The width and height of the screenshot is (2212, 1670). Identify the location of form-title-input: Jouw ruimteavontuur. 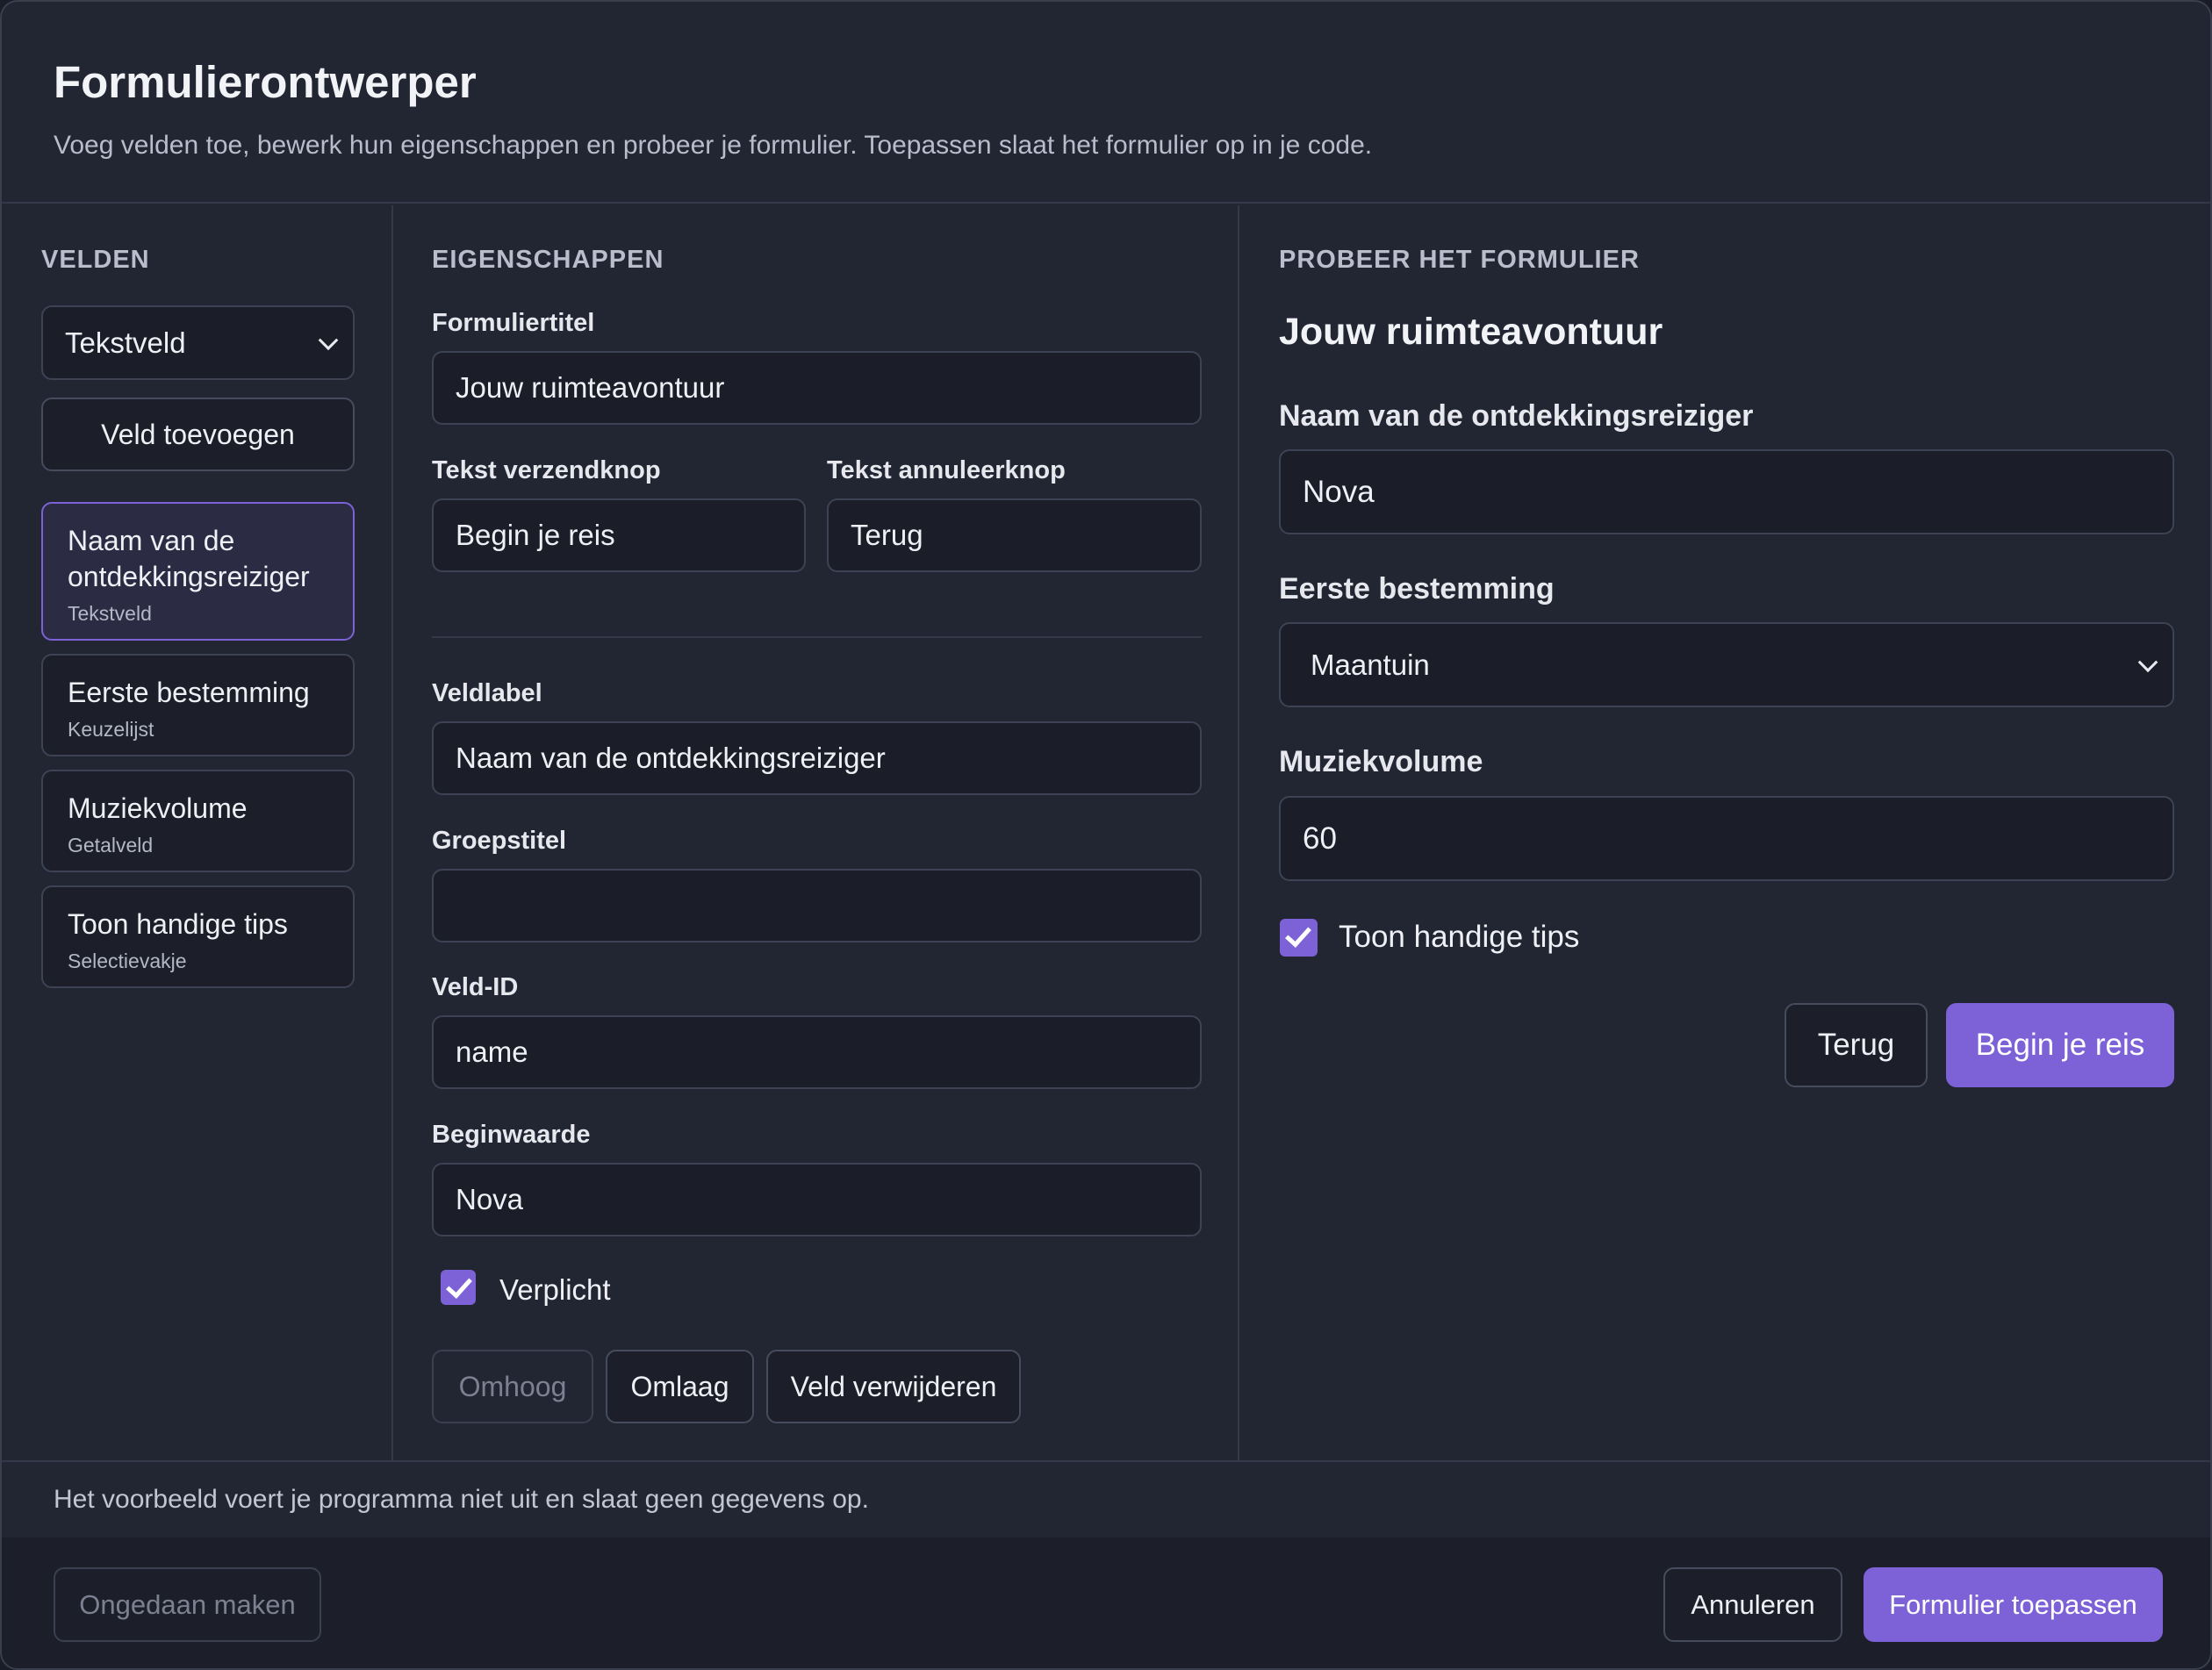
(817, 388).